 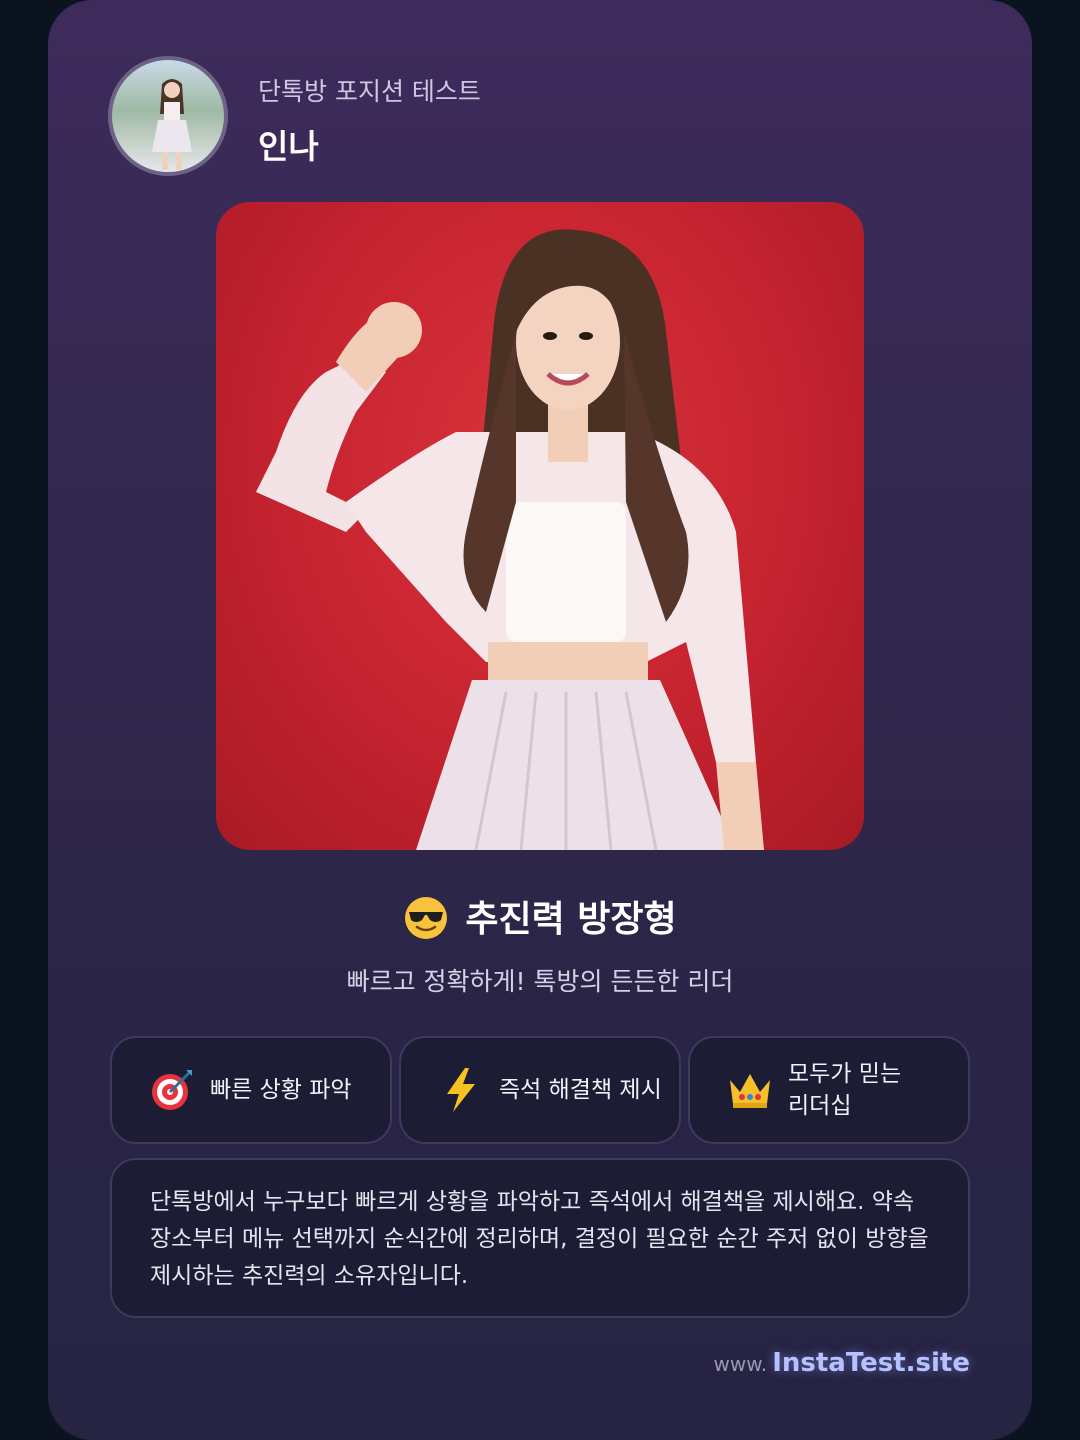 I want to click on result-title-text: 추진력 방장형, so click(x=571, y=919).